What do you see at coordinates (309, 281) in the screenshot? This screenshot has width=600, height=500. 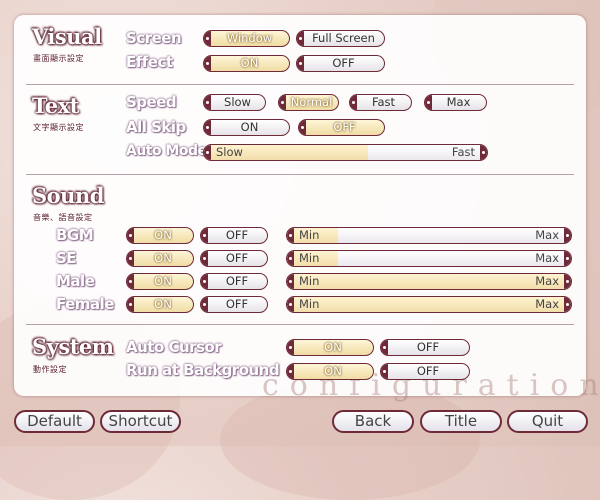 I see `male-min-label: Min` at bounding box center [309, 281].